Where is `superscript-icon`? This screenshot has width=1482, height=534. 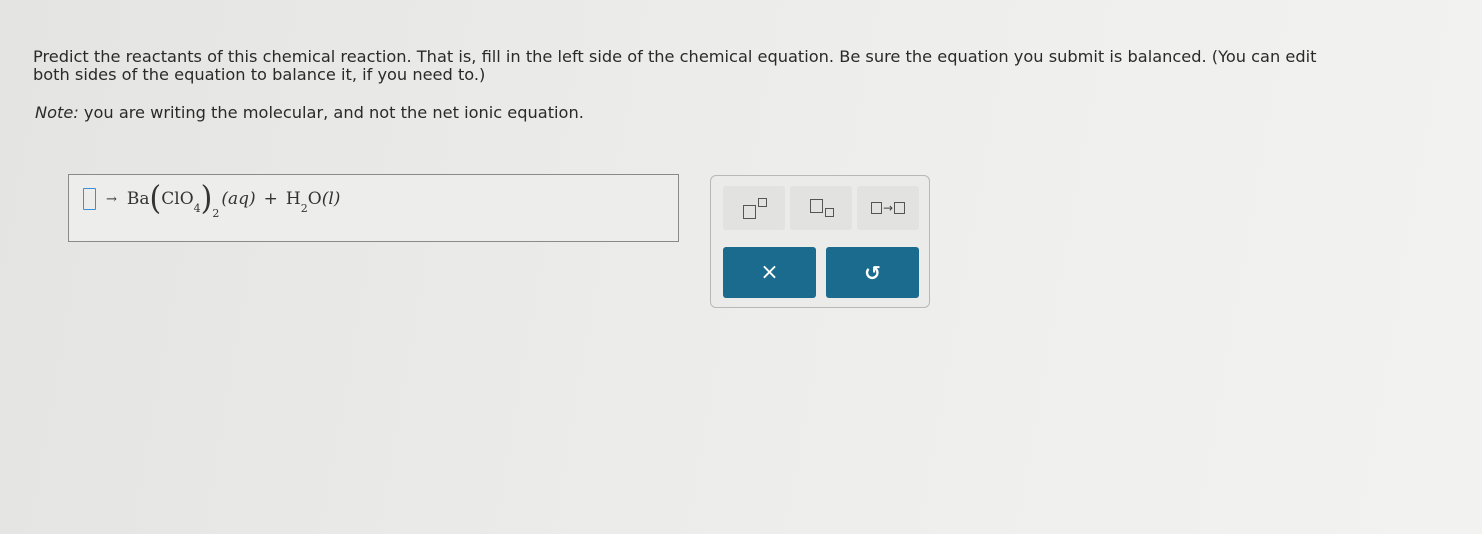 superscript-icon is located at coordinates (754, 208).